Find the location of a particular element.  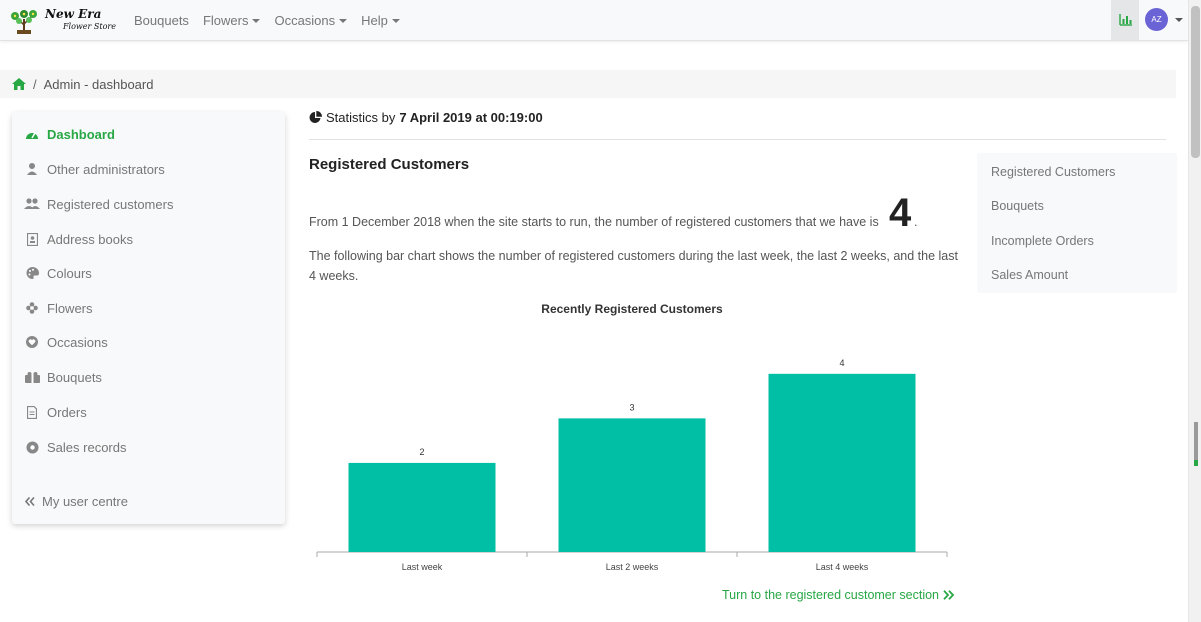

sidebar-item-label: Orders is located at coordinates (67, 412).